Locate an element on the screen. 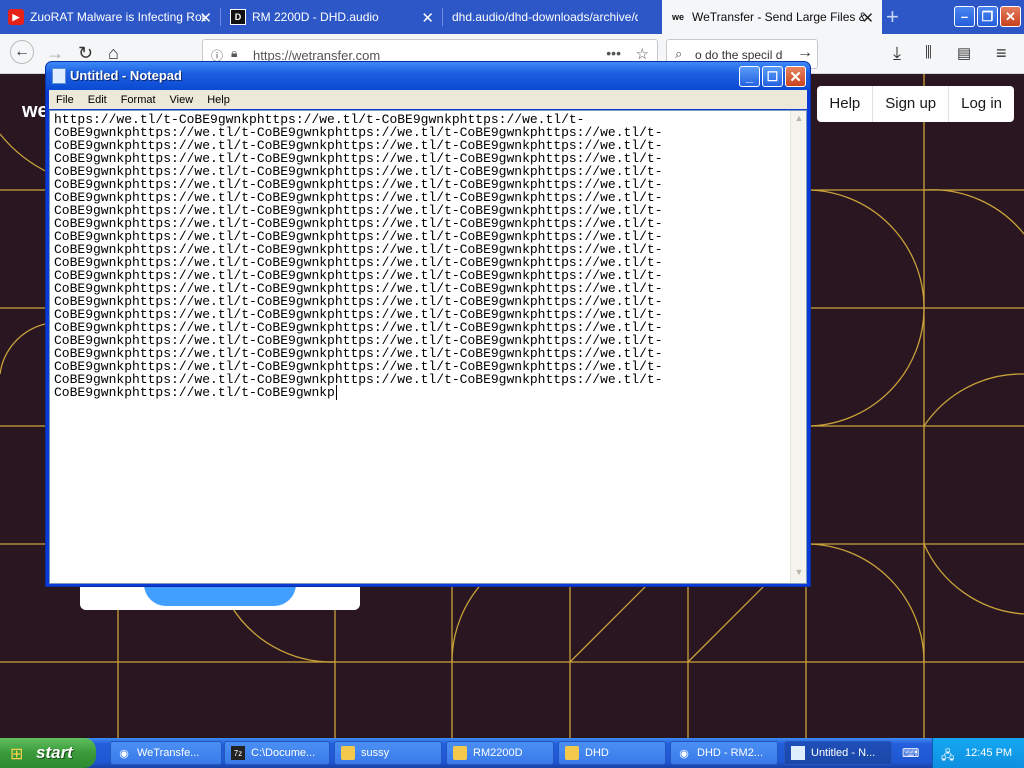  scroll-down-icon: ▼ is located at coordinates (799, 574).